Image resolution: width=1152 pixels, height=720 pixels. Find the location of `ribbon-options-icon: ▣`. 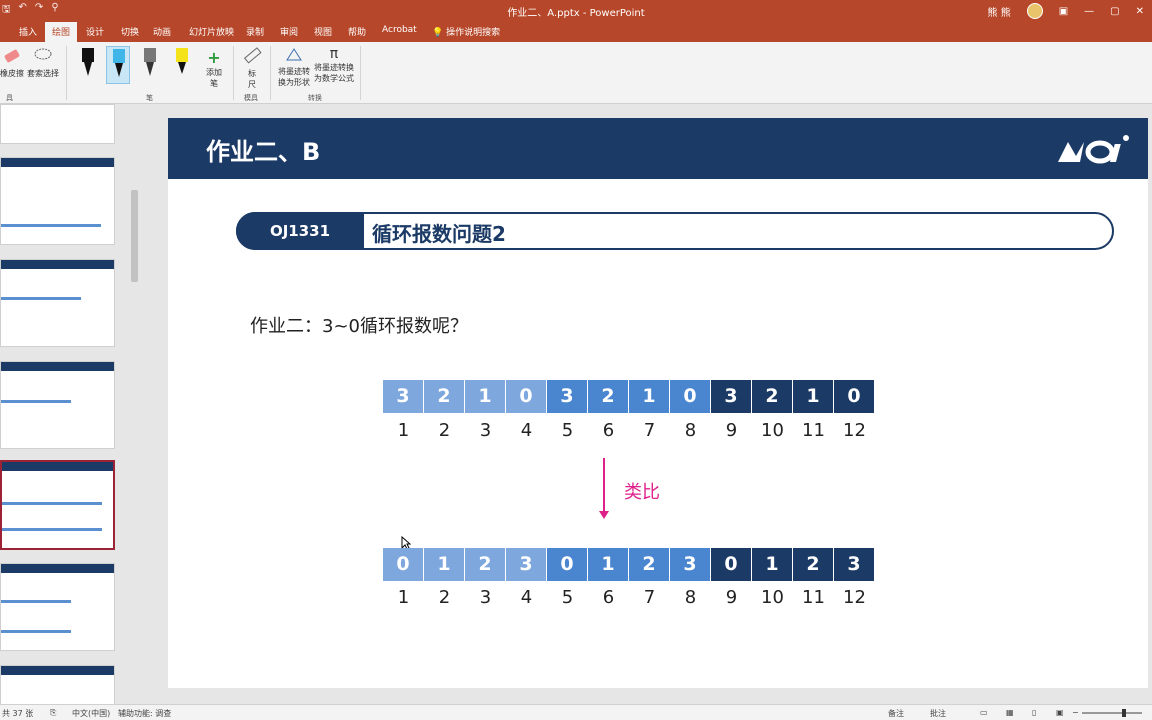

ribbon-options-icon: ▣ is located at coordinates (1063, 11).